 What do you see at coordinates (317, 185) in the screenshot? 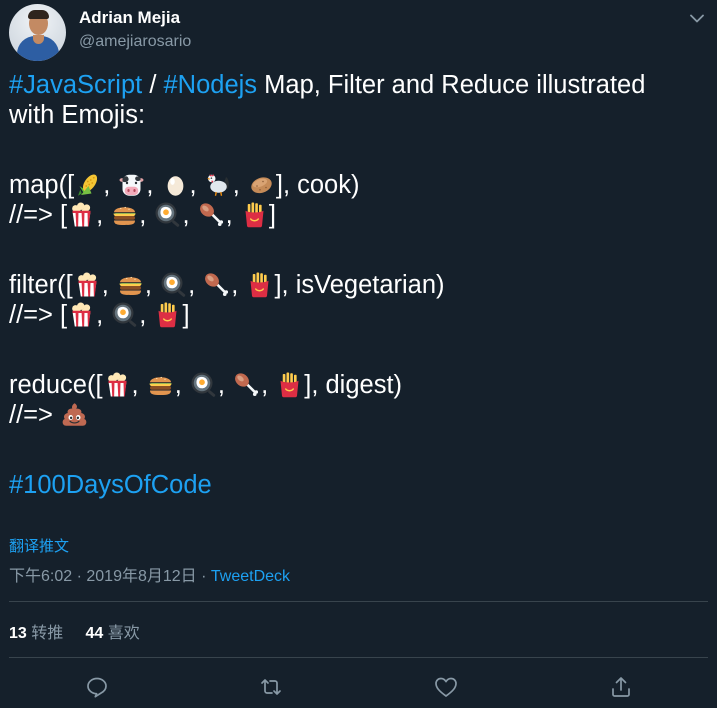
I see `map-call-close: ], cook)` at bounding box center [317, 185].